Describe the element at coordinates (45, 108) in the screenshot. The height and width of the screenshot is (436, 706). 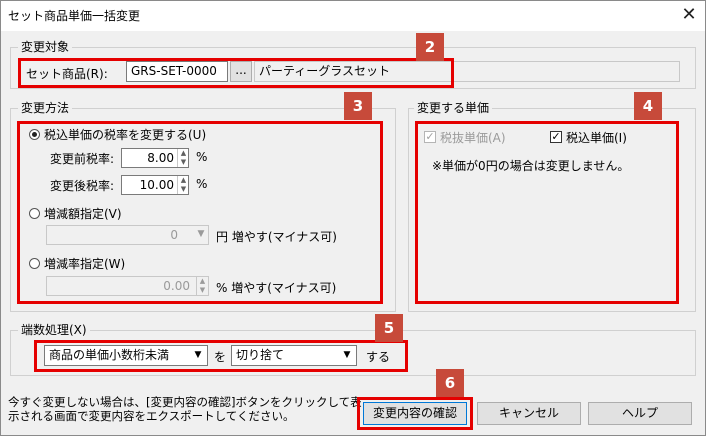
I see `method-group-label: 変更方法` at that location.